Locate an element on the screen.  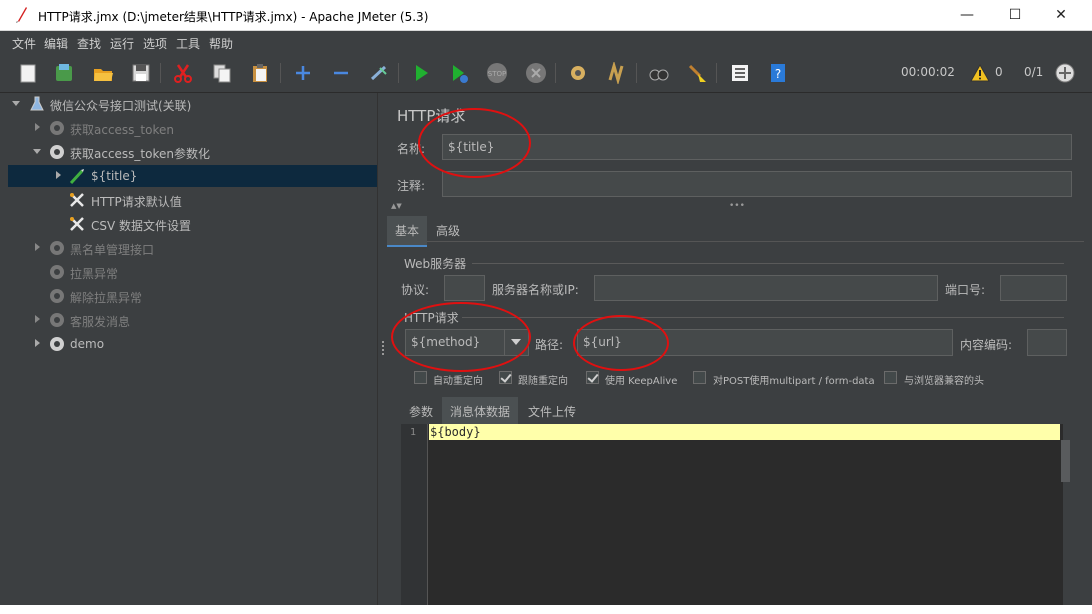
menu-tools: 工具 is located at coordinates (188, 43).